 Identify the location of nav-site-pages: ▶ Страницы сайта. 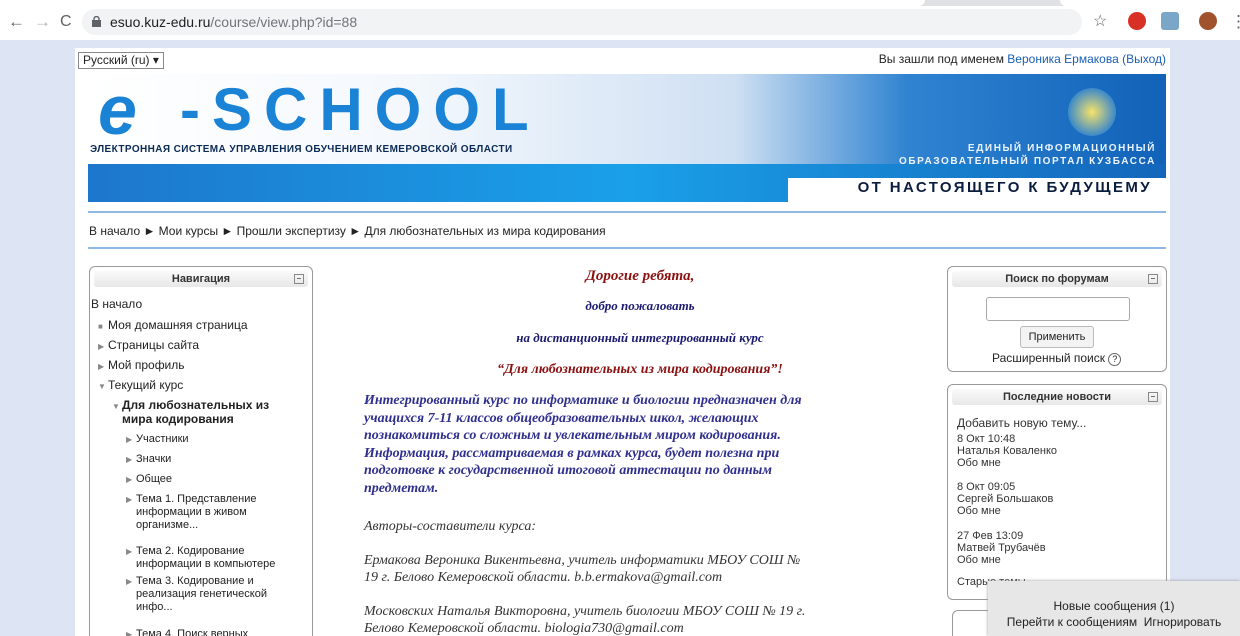
(148, 346).